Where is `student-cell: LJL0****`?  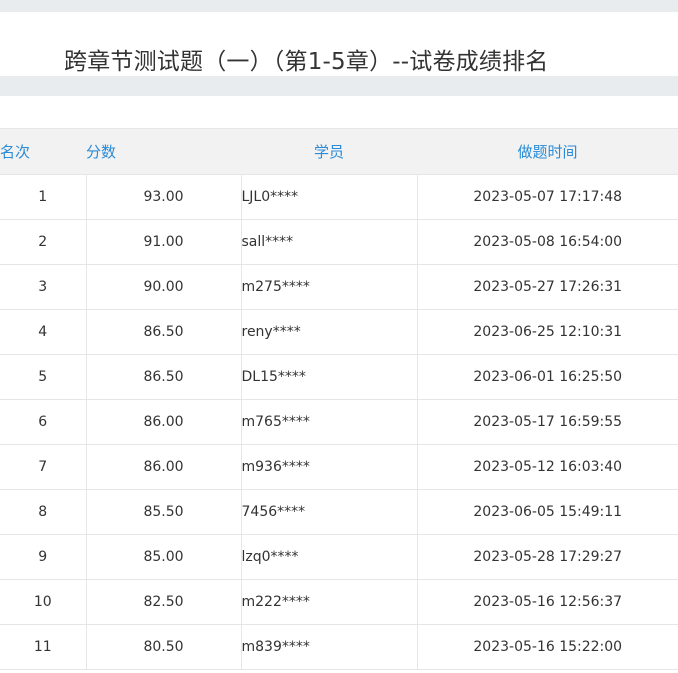 student-cell: LJL0**** is located at coordinates (328, 197).